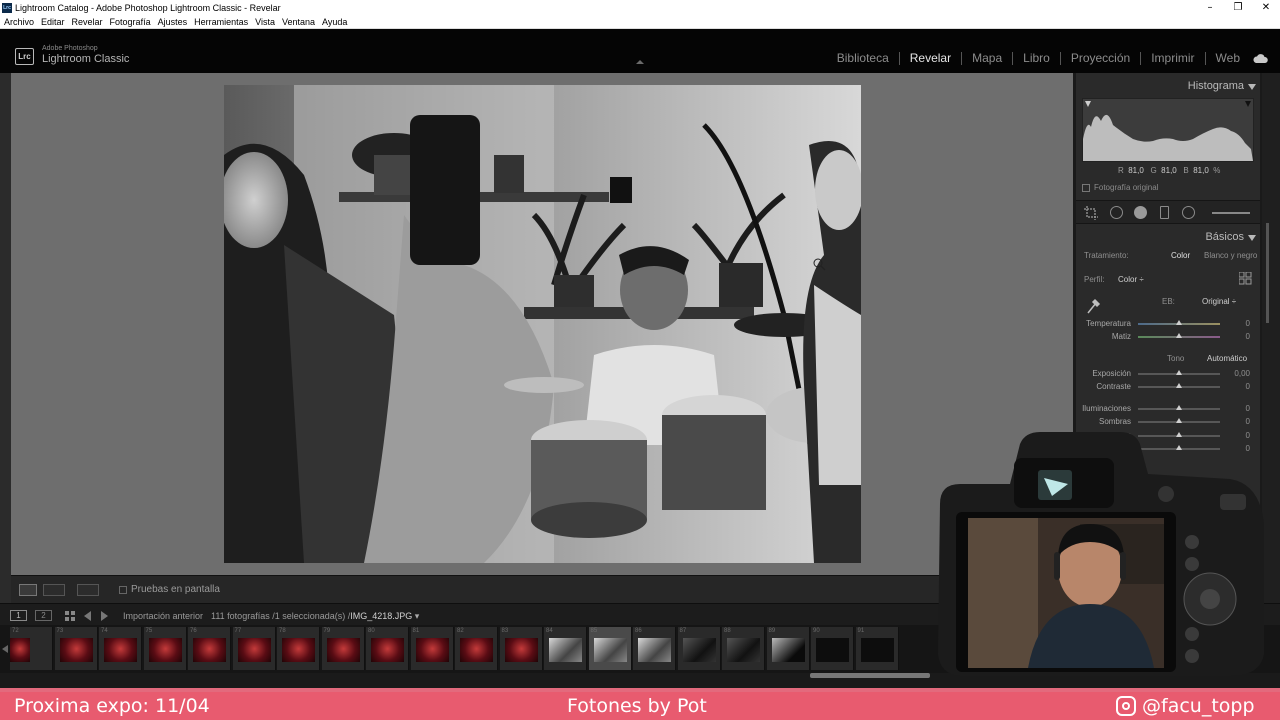 The image size is (1280, 720). What do you see at coordinates (334, 22) in the screenshot?
I see `menu-ayuda: Ayuda` at bounding box center [334, 22].